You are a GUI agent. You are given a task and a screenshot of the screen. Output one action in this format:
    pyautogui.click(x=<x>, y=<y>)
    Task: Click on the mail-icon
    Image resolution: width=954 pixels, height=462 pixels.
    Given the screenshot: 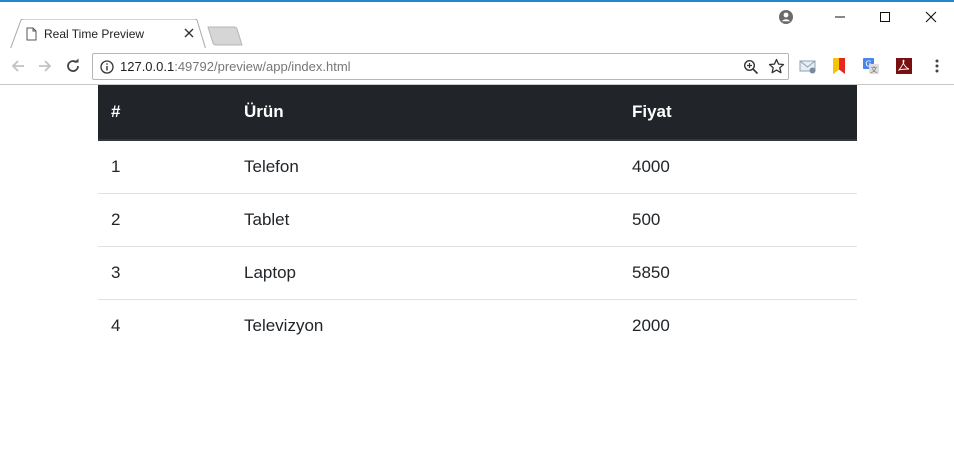 What is the action you would take?
    pyautogui.click(x=808, y=66)
    